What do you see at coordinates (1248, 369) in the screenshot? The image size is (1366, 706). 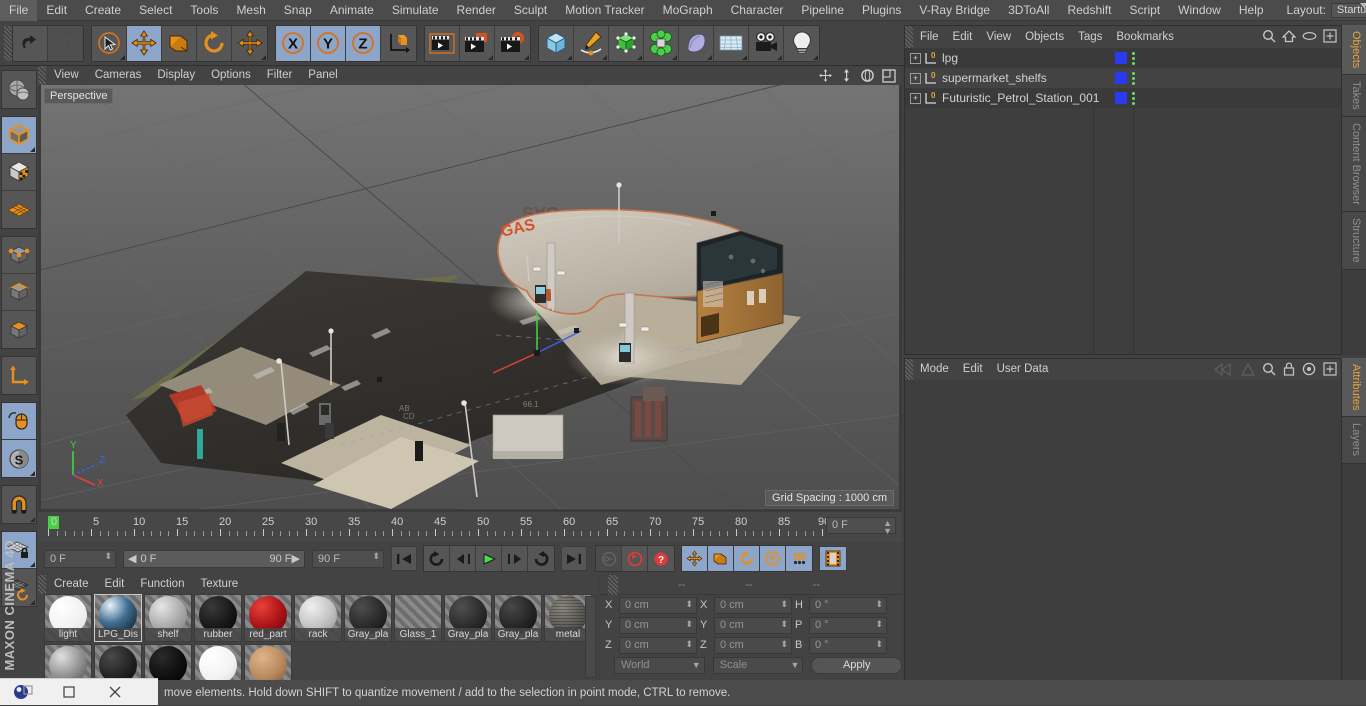 I see `history-forward-icon` at bounding box center [1248, 369].